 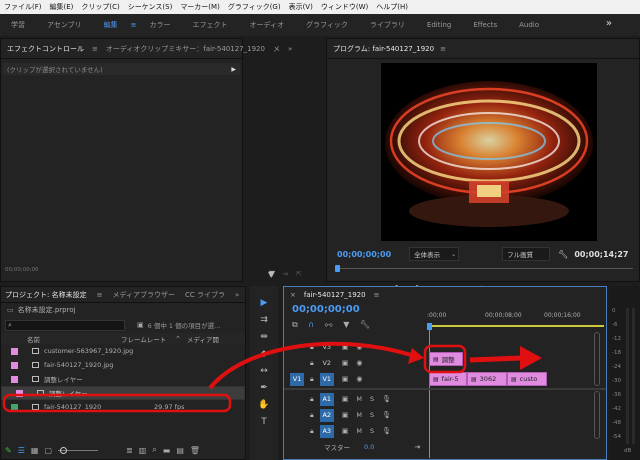 I want to click on sort-icon: ≣, so click(x=129, y=450).